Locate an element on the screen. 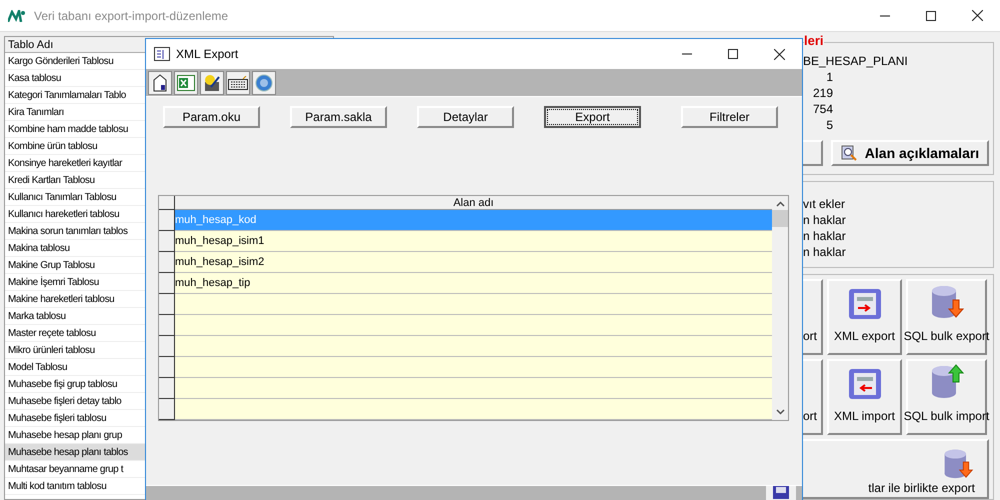 The width and height of the screenshot is (1000, 500). scrollbar is located at coordinates (780, 308).